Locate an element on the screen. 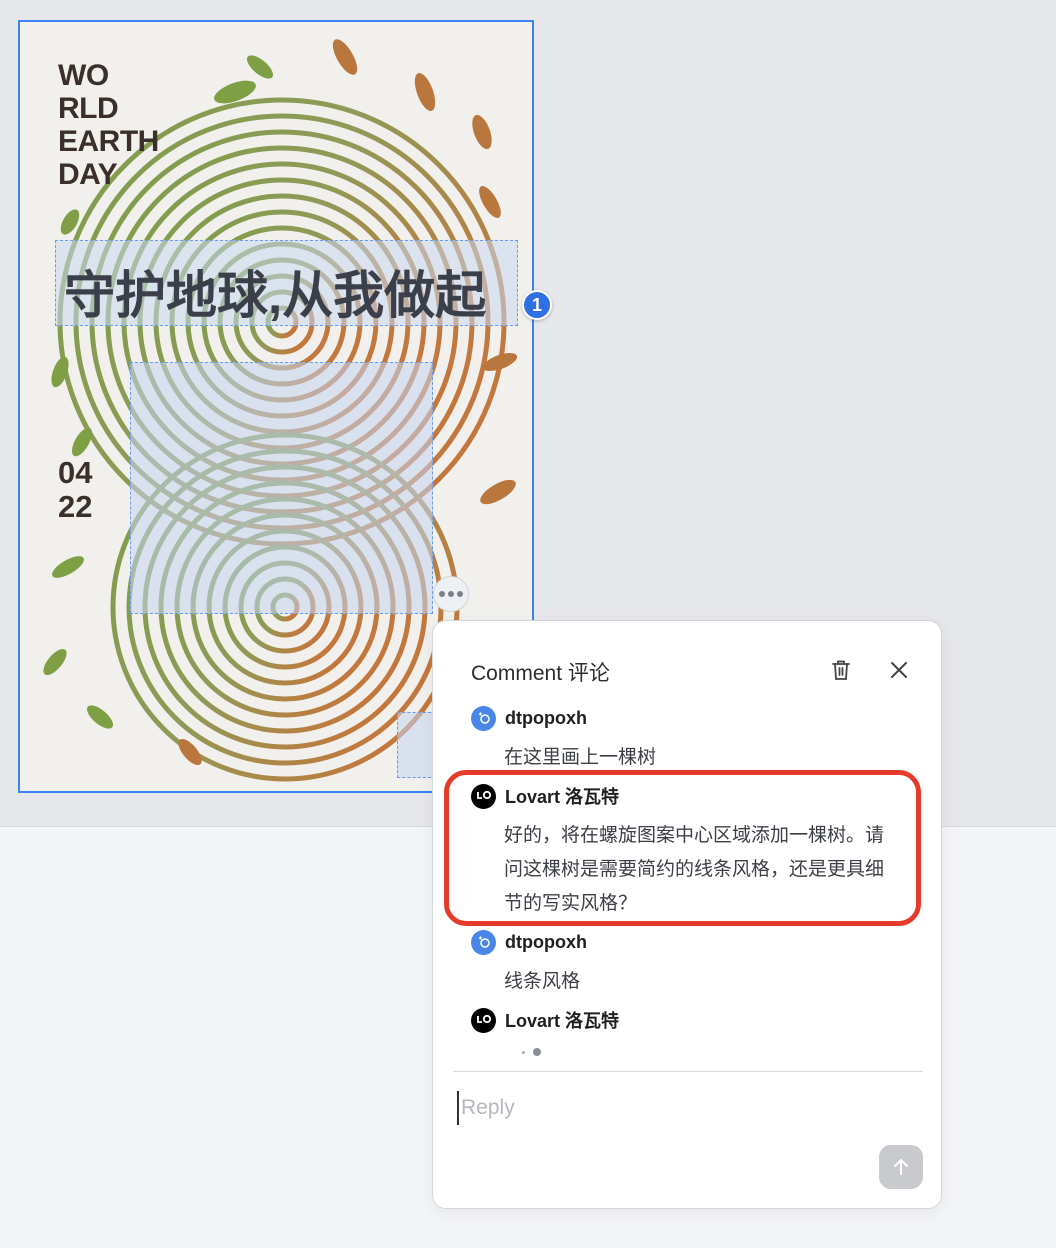 This screenshot has width=1056, height=1248. more-options-button is located at coordinates (451, 594).